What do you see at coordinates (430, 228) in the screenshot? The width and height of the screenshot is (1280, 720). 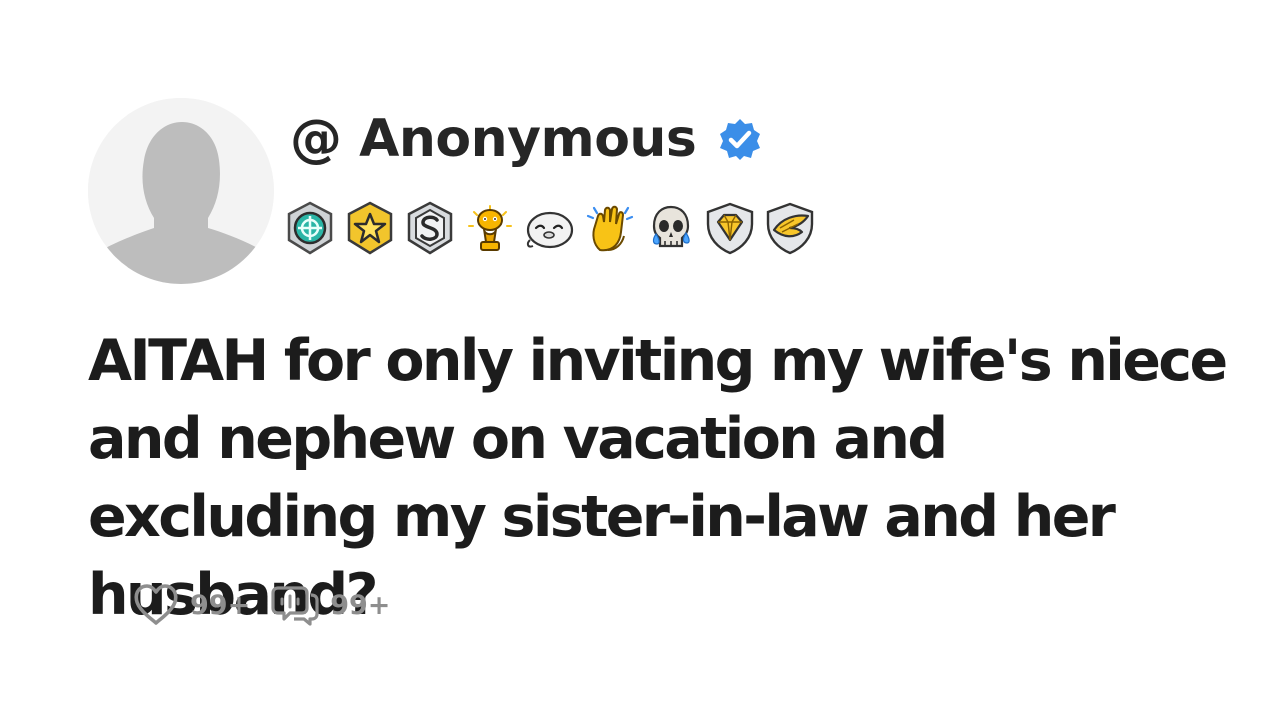 I see `silver-s-badge-icon` at bounding box center [430, 228].